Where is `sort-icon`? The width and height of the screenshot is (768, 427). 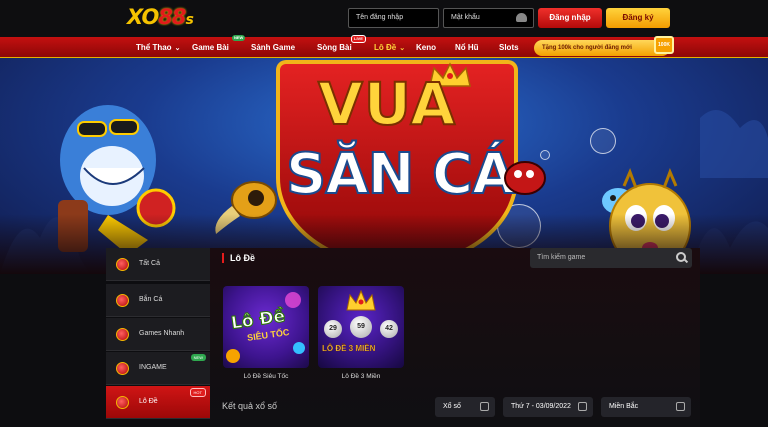 sort-icon is located at coordinates (484, 406).